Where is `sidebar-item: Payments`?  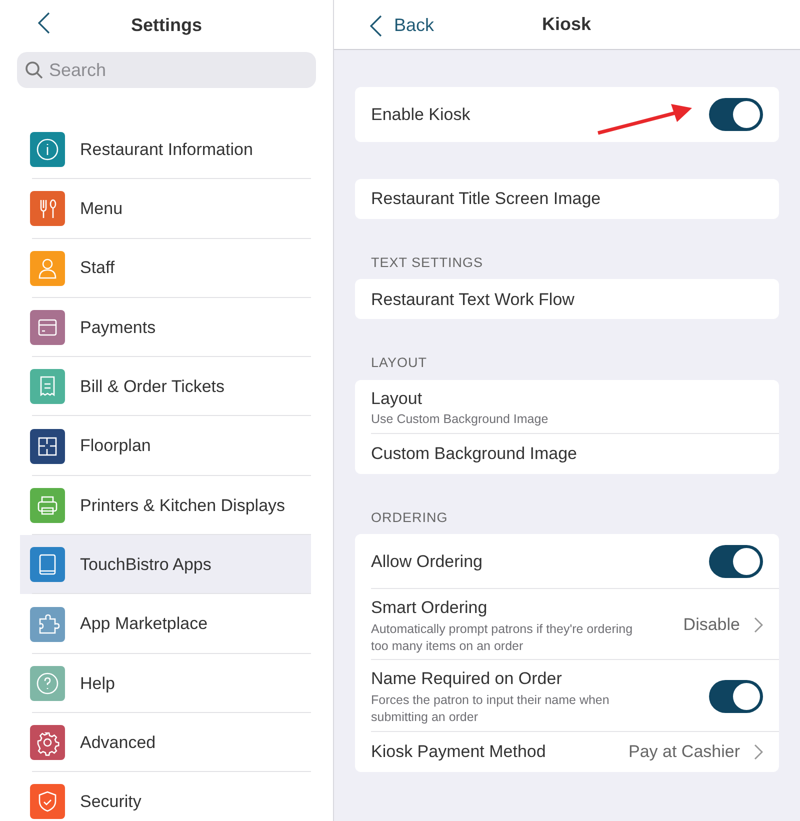
sidebar-item: Payments is located at coordinates (165, 328).